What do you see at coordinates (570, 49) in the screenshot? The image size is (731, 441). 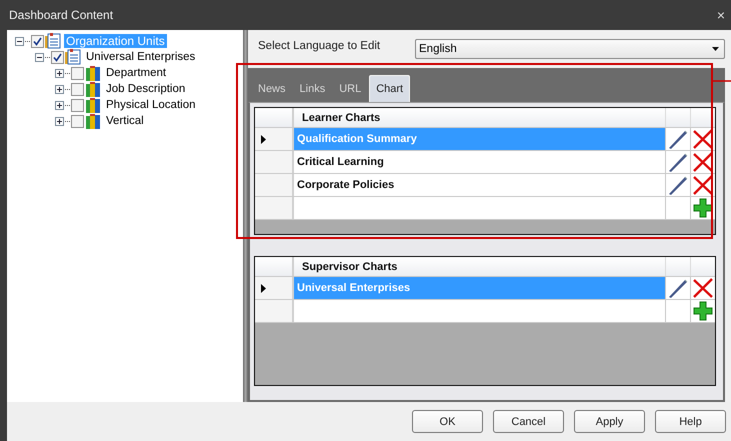 I see `language-dropdown: English` at bounding box center [570, 49].